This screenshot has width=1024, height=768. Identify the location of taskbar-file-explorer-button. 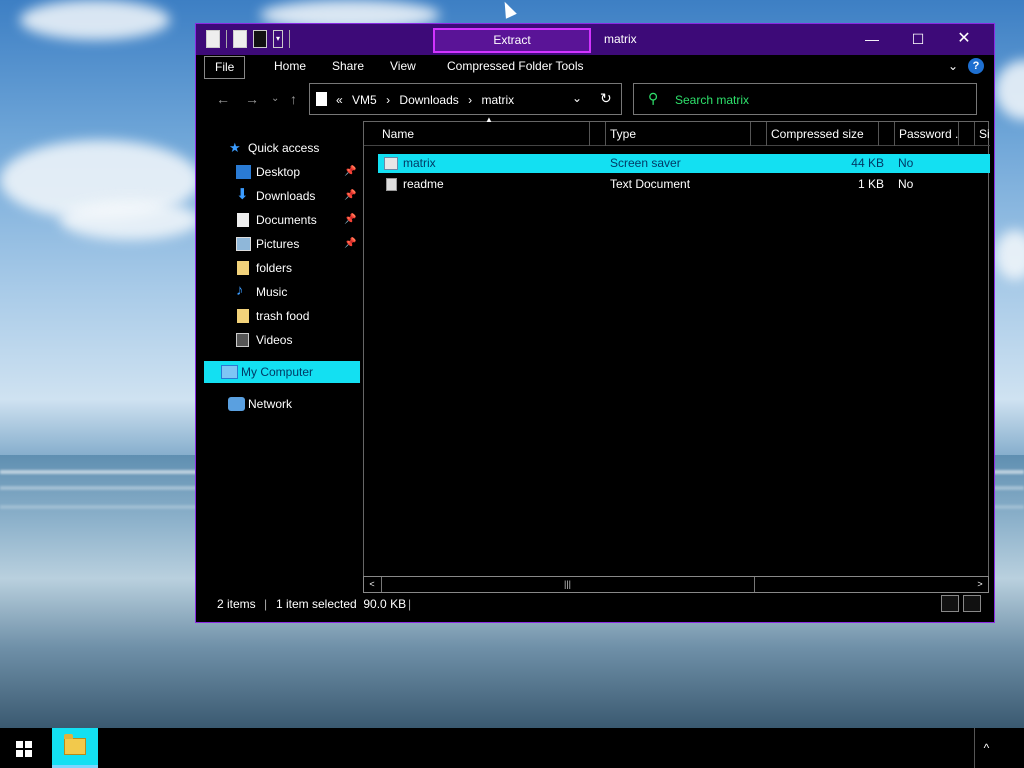
(75, 748).